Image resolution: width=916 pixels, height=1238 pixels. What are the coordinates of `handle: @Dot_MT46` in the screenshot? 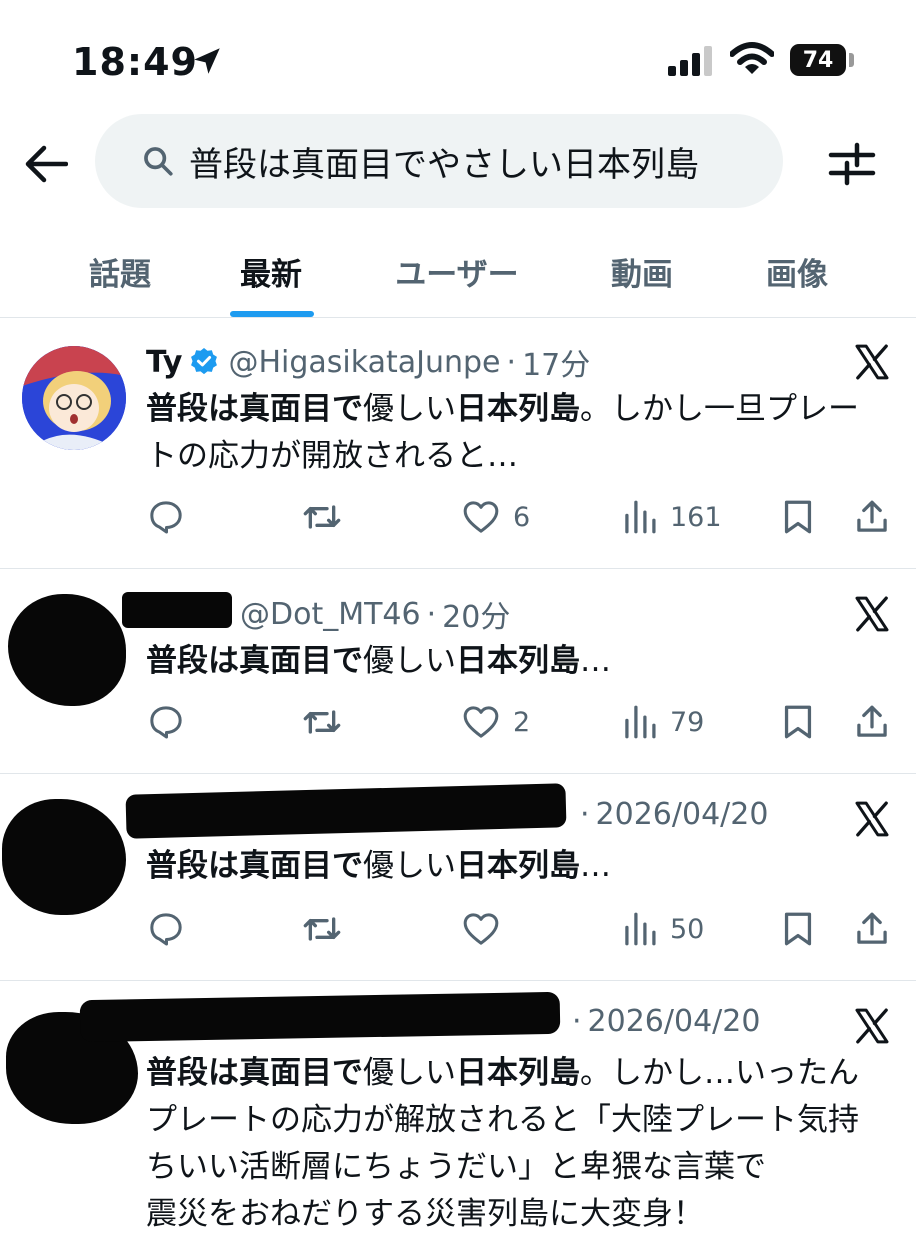 It's located at (330, 614).